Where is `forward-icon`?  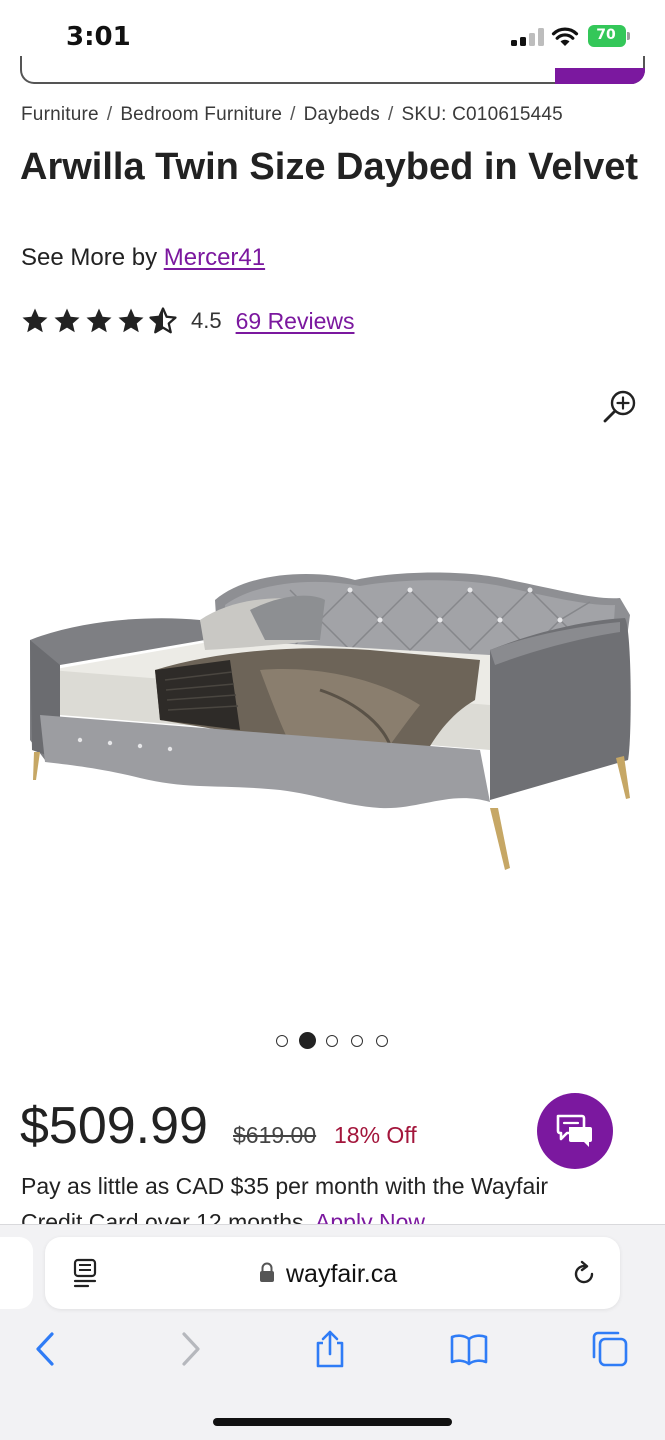
forward-icon is located at coordinates (190, 1349).